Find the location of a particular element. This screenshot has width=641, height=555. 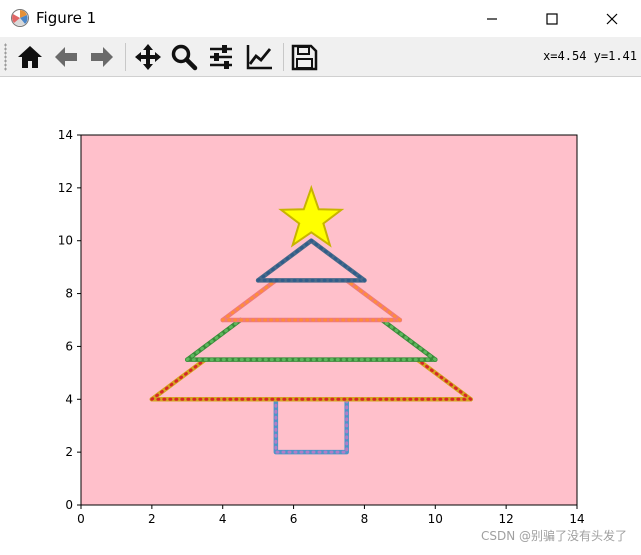

maximize-icon is located at coordinates (552, 18).